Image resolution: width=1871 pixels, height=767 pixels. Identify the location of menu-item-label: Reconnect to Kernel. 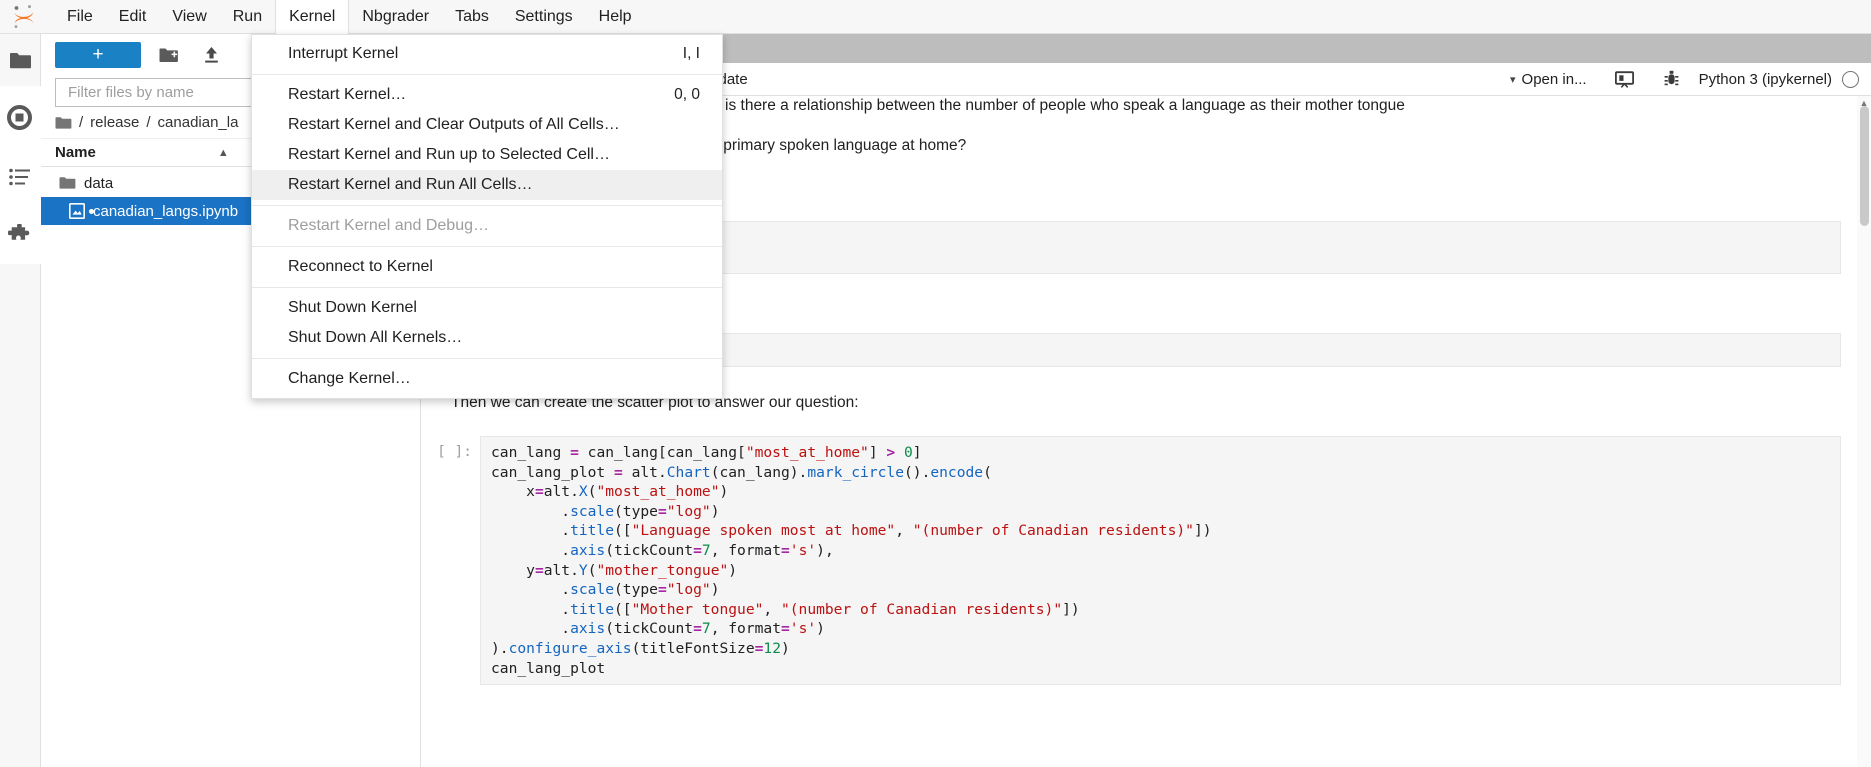
(360, 266).